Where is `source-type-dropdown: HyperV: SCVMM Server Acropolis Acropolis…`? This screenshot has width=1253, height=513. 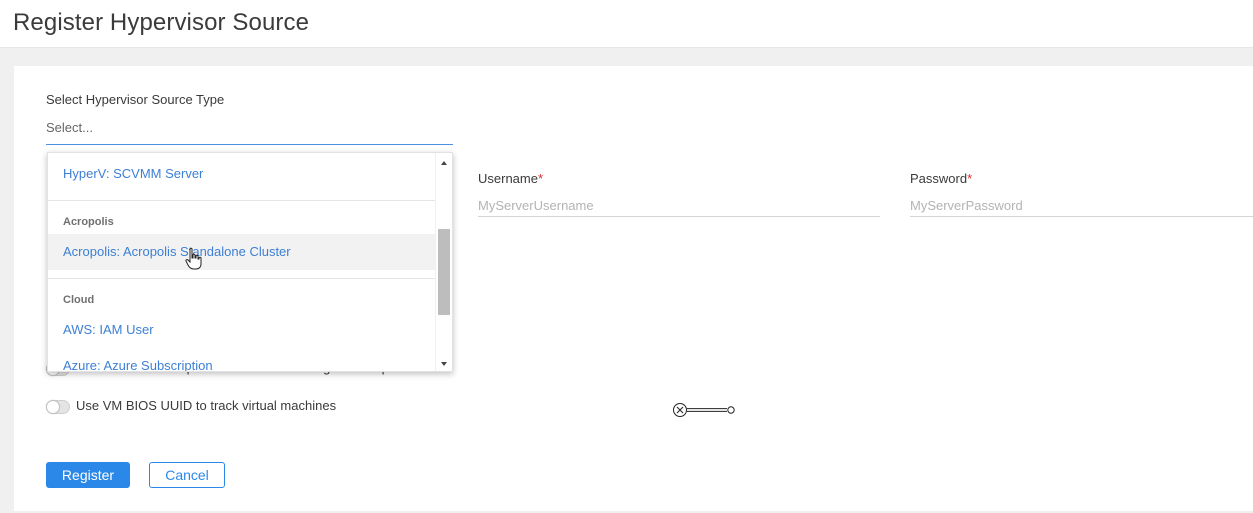 source-type-dropdown: HyperV: SCVMM Server Acropolis Acropolis… is located at coordinates (250, 262).